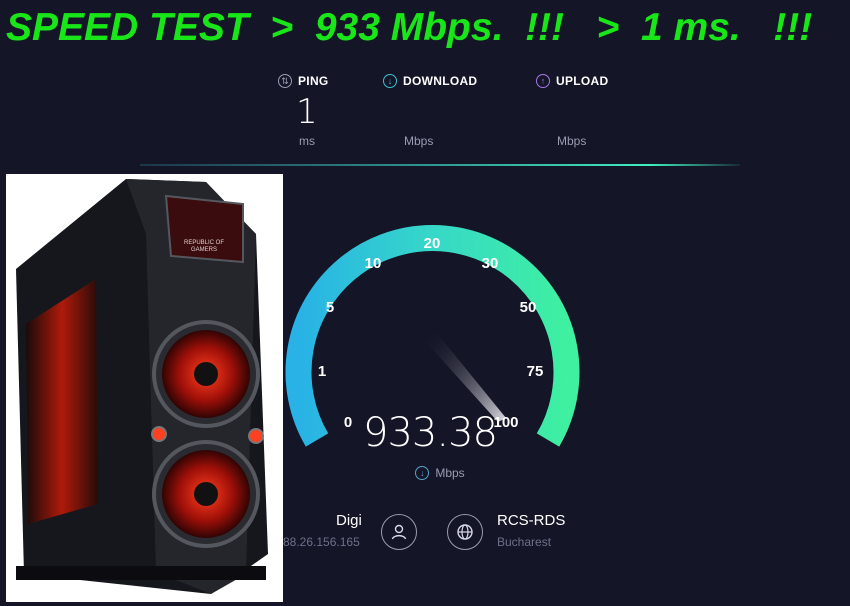  Describe the element at coordinates (440, 165) in the screenshot. I see `test-progress-line` at that location.